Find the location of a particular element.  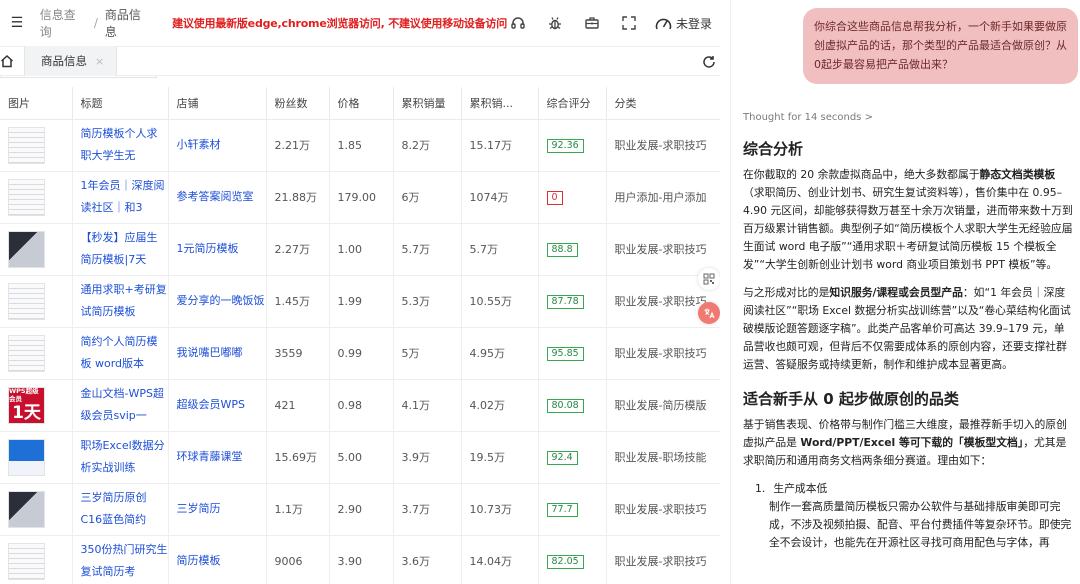

cell-fans: 9006 is located at coordinates (298, 559).